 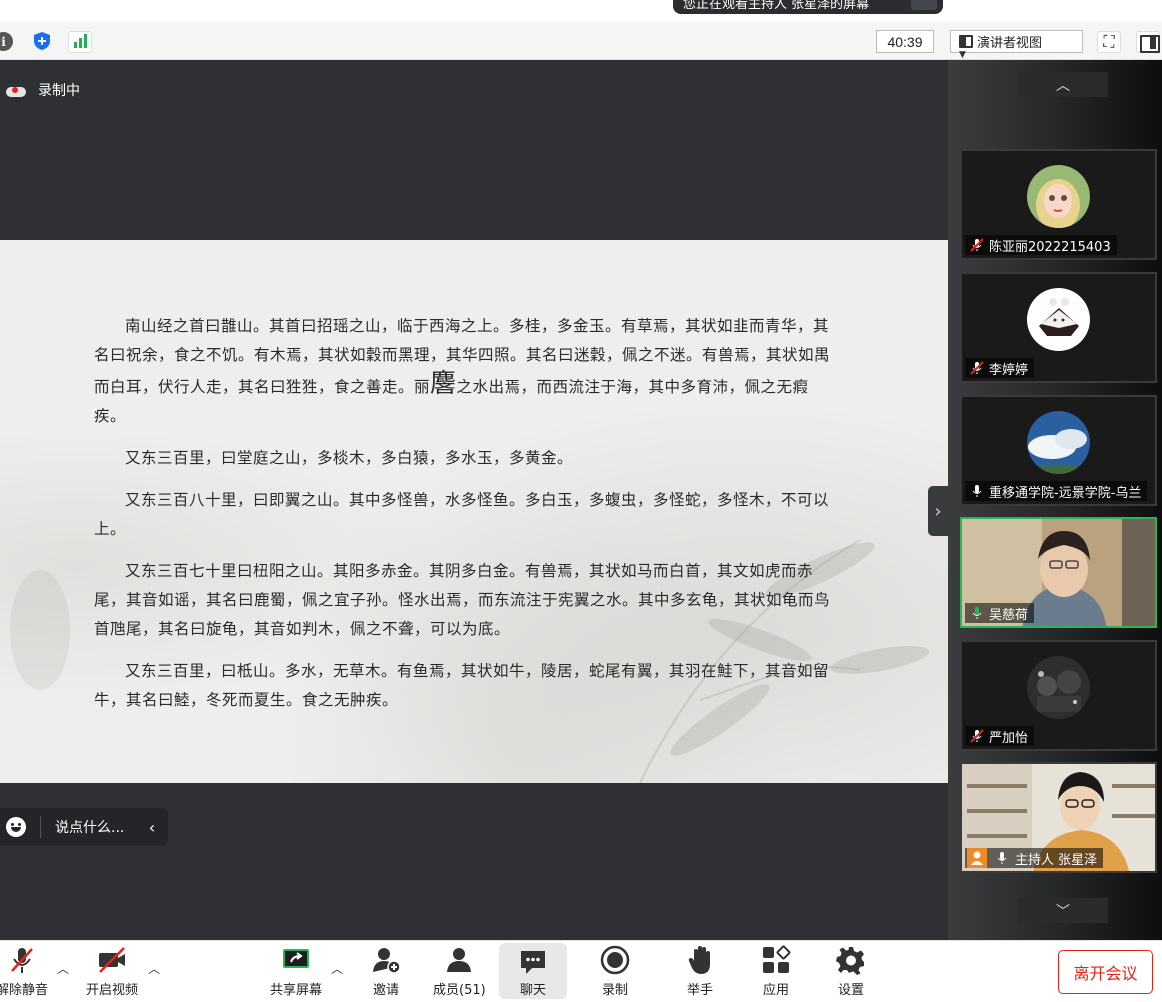 I want to click on recording-indicator: 录制中, so click(x=43, y=90).